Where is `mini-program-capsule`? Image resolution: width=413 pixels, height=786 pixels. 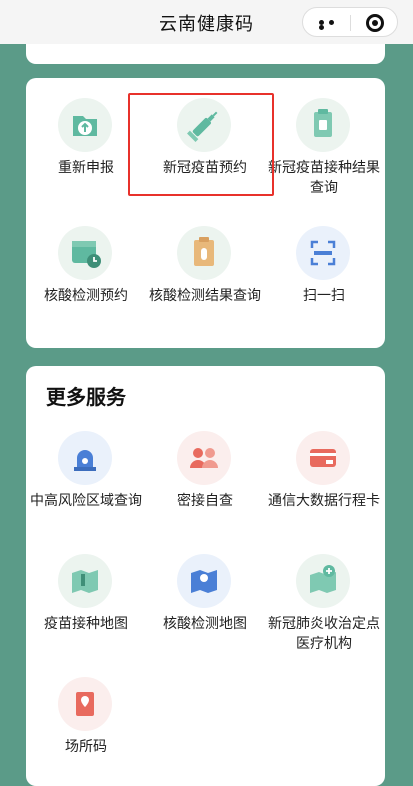
mini-program-capsule is located at coordinates (350, 22).